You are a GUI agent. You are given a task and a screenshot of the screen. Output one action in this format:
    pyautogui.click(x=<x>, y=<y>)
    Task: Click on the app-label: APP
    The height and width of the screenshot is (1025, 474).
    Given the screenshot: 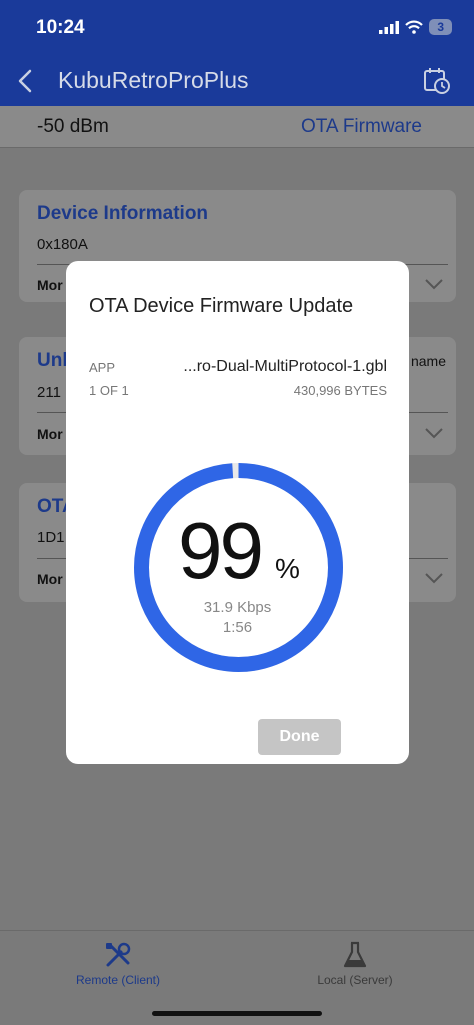 What is the action you would take?
    pyautogui.click(x=102, y=367)
    